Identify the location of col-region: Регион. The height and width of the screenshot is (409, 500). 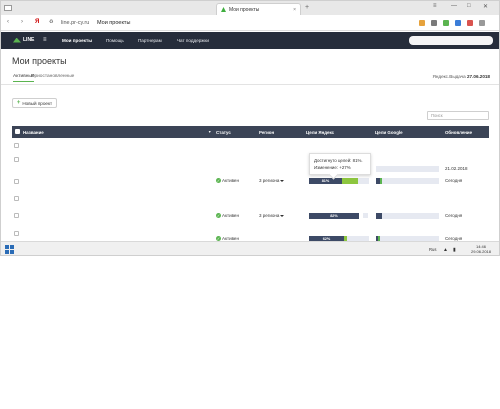
(266, 132).